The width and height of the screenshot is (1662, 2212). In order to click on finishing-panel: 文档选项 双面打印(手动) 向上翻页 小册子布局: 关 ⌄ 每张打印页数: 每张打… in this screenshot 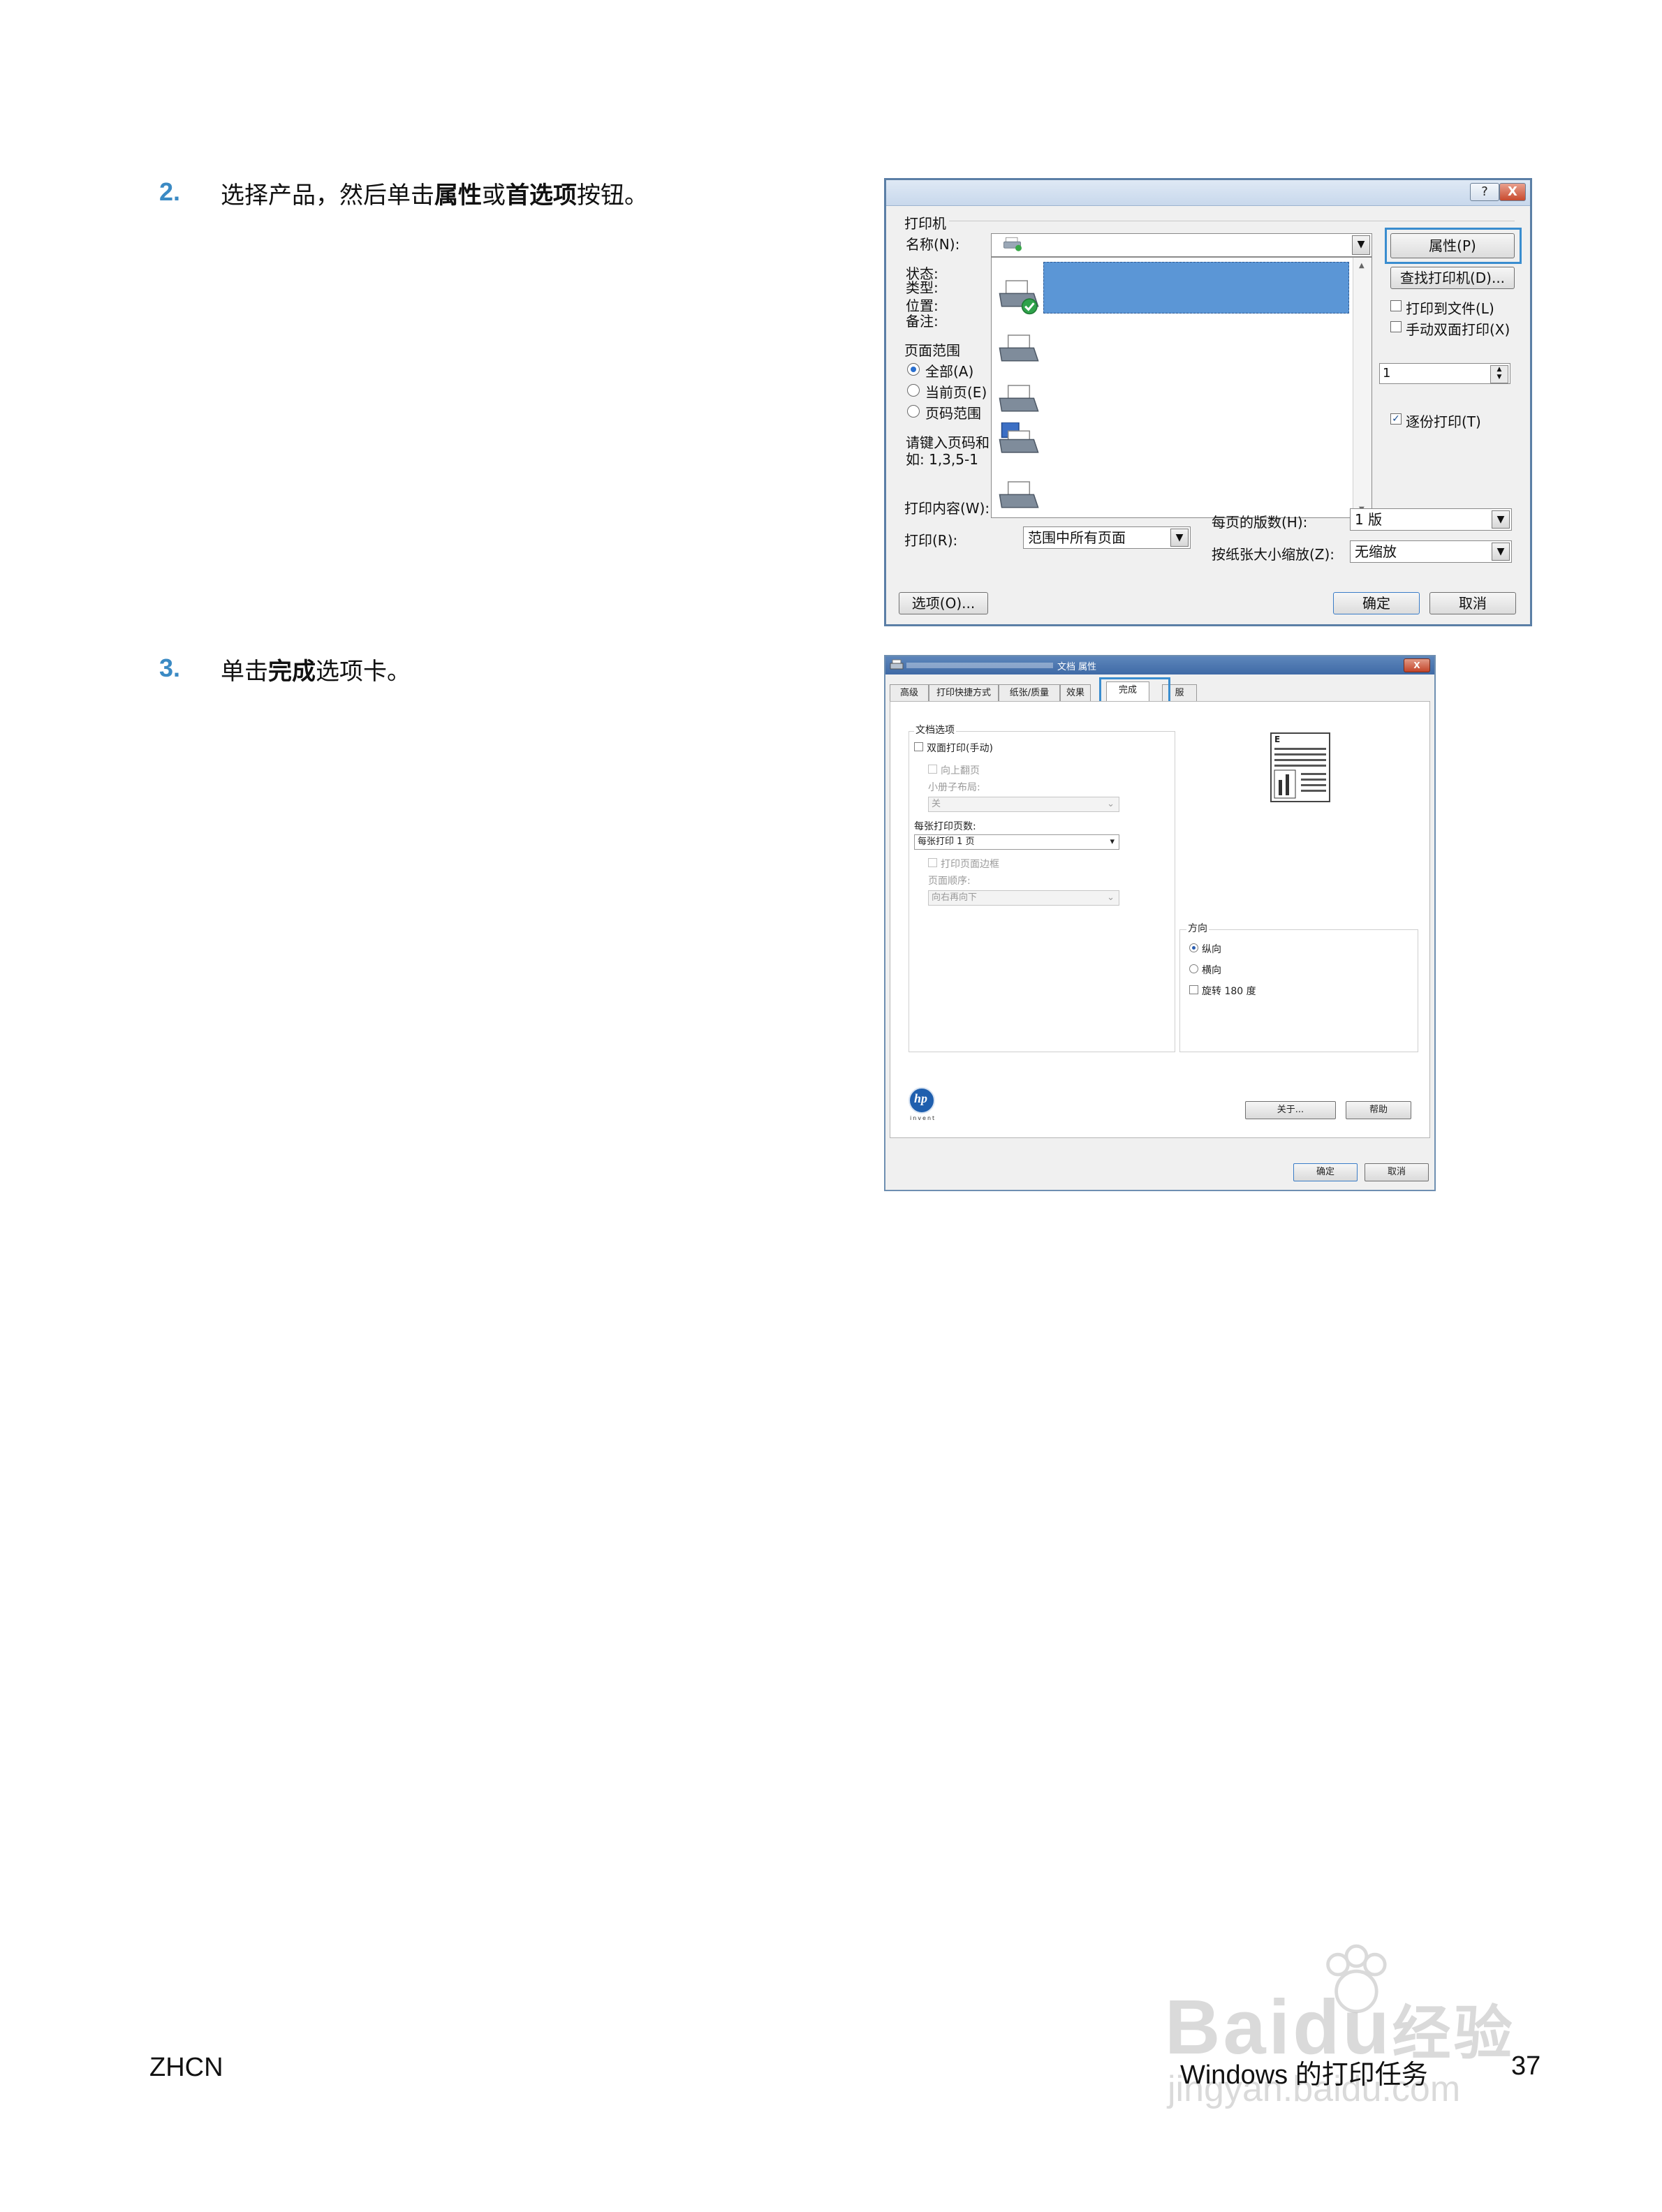, I will do `click(1160, 919)`.